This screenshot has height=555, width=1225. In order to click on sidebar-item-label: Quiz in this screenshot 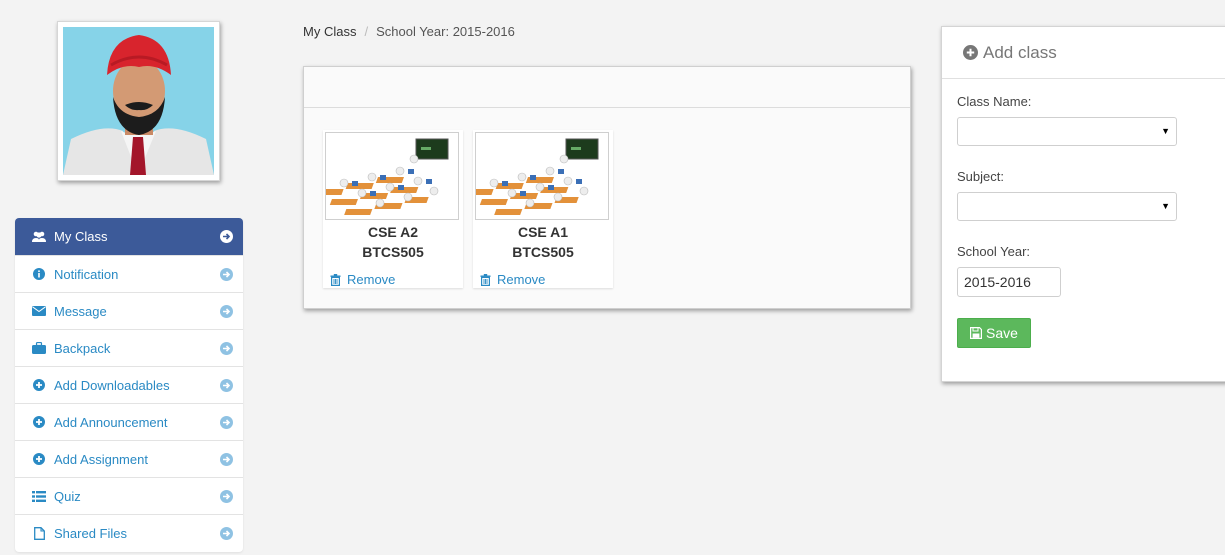, I will do `click(67, 496)`.